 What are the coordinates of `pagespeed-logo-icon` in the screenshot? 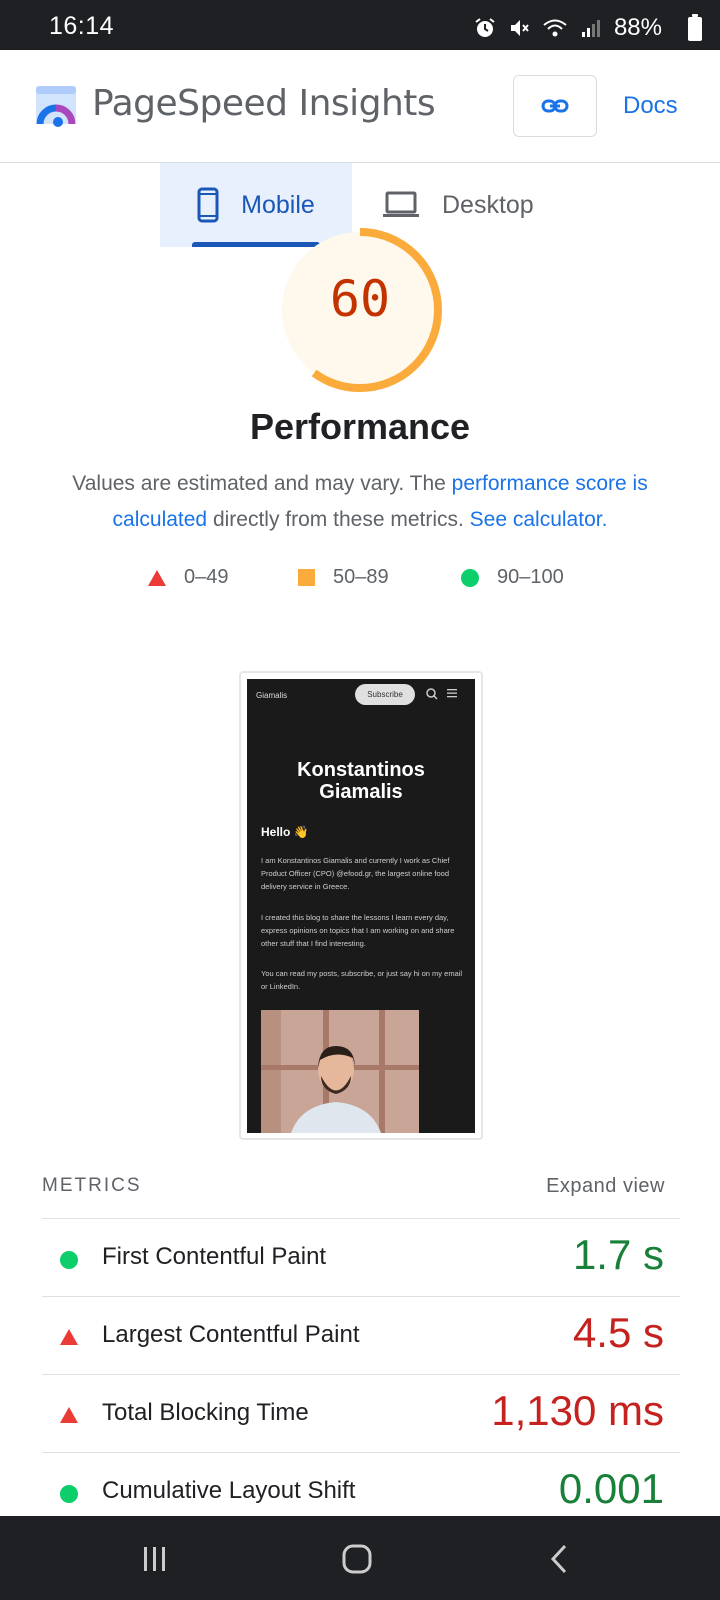 It's located at (56, 106).